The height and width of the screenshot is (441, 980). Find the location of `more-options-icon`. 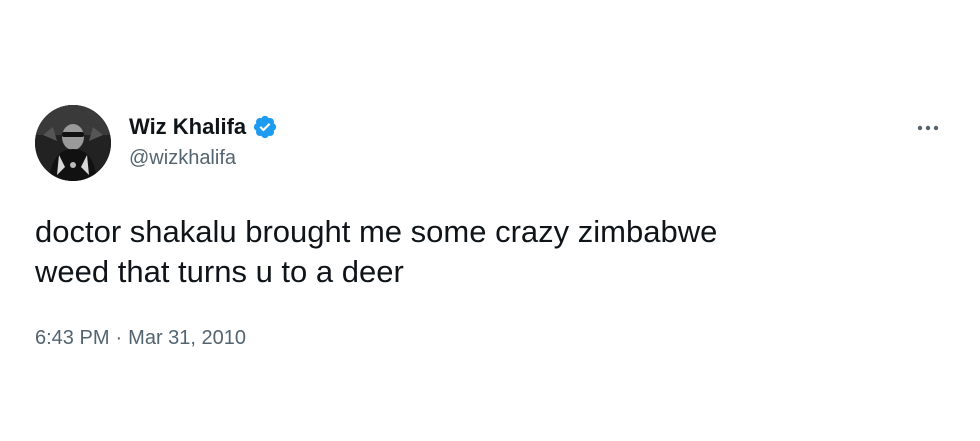

more-options-icon is located at coordinates (928, 128).